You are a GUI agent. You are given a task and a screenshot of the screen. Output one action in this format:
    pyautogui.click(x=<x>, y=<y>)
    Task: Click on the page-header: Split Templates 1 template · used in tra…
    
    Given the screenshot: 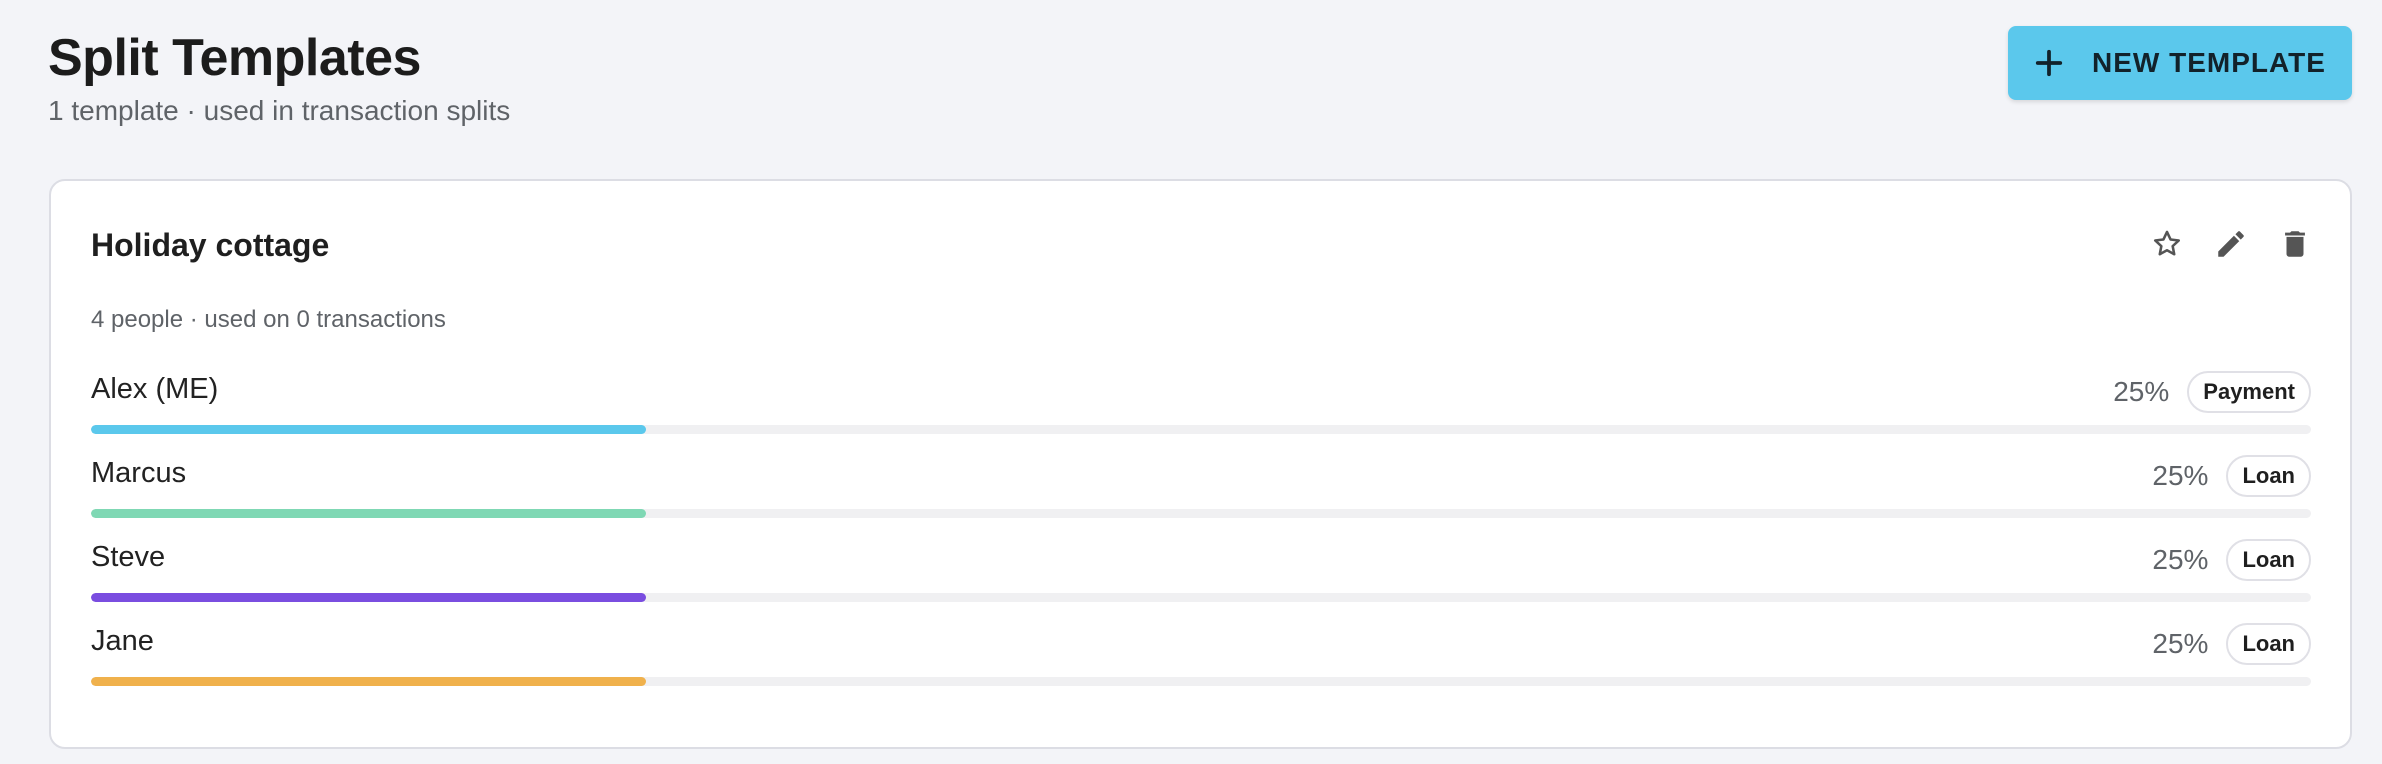 What is the action you would take?
    pyautogui.click(x=1200, y=82)
    